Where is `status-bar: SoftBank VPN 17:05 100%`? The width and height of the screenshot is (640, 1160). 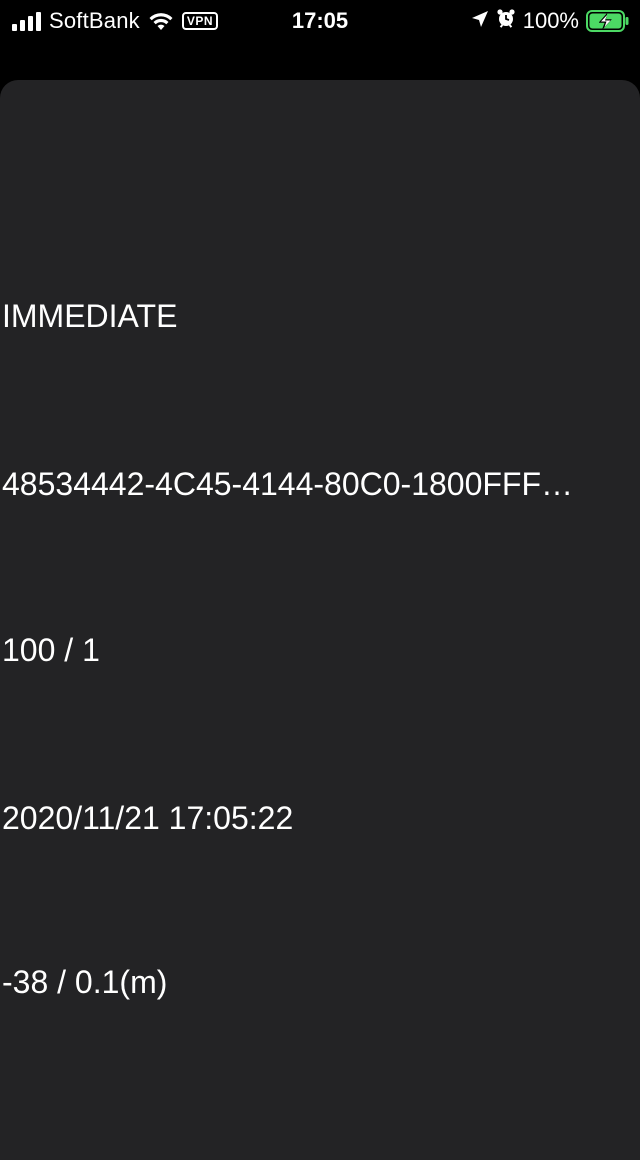
status-bar: SoftBank VPN 17:05 100% is located at coordinates (320, 22).